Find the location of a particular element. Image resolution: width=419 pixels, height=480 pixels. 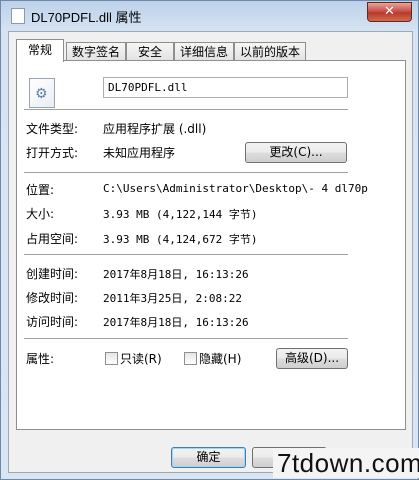

tab-strip: 常规 数字签名 安全 详细信息 以前的版本 is located at coordinates (212, 50).